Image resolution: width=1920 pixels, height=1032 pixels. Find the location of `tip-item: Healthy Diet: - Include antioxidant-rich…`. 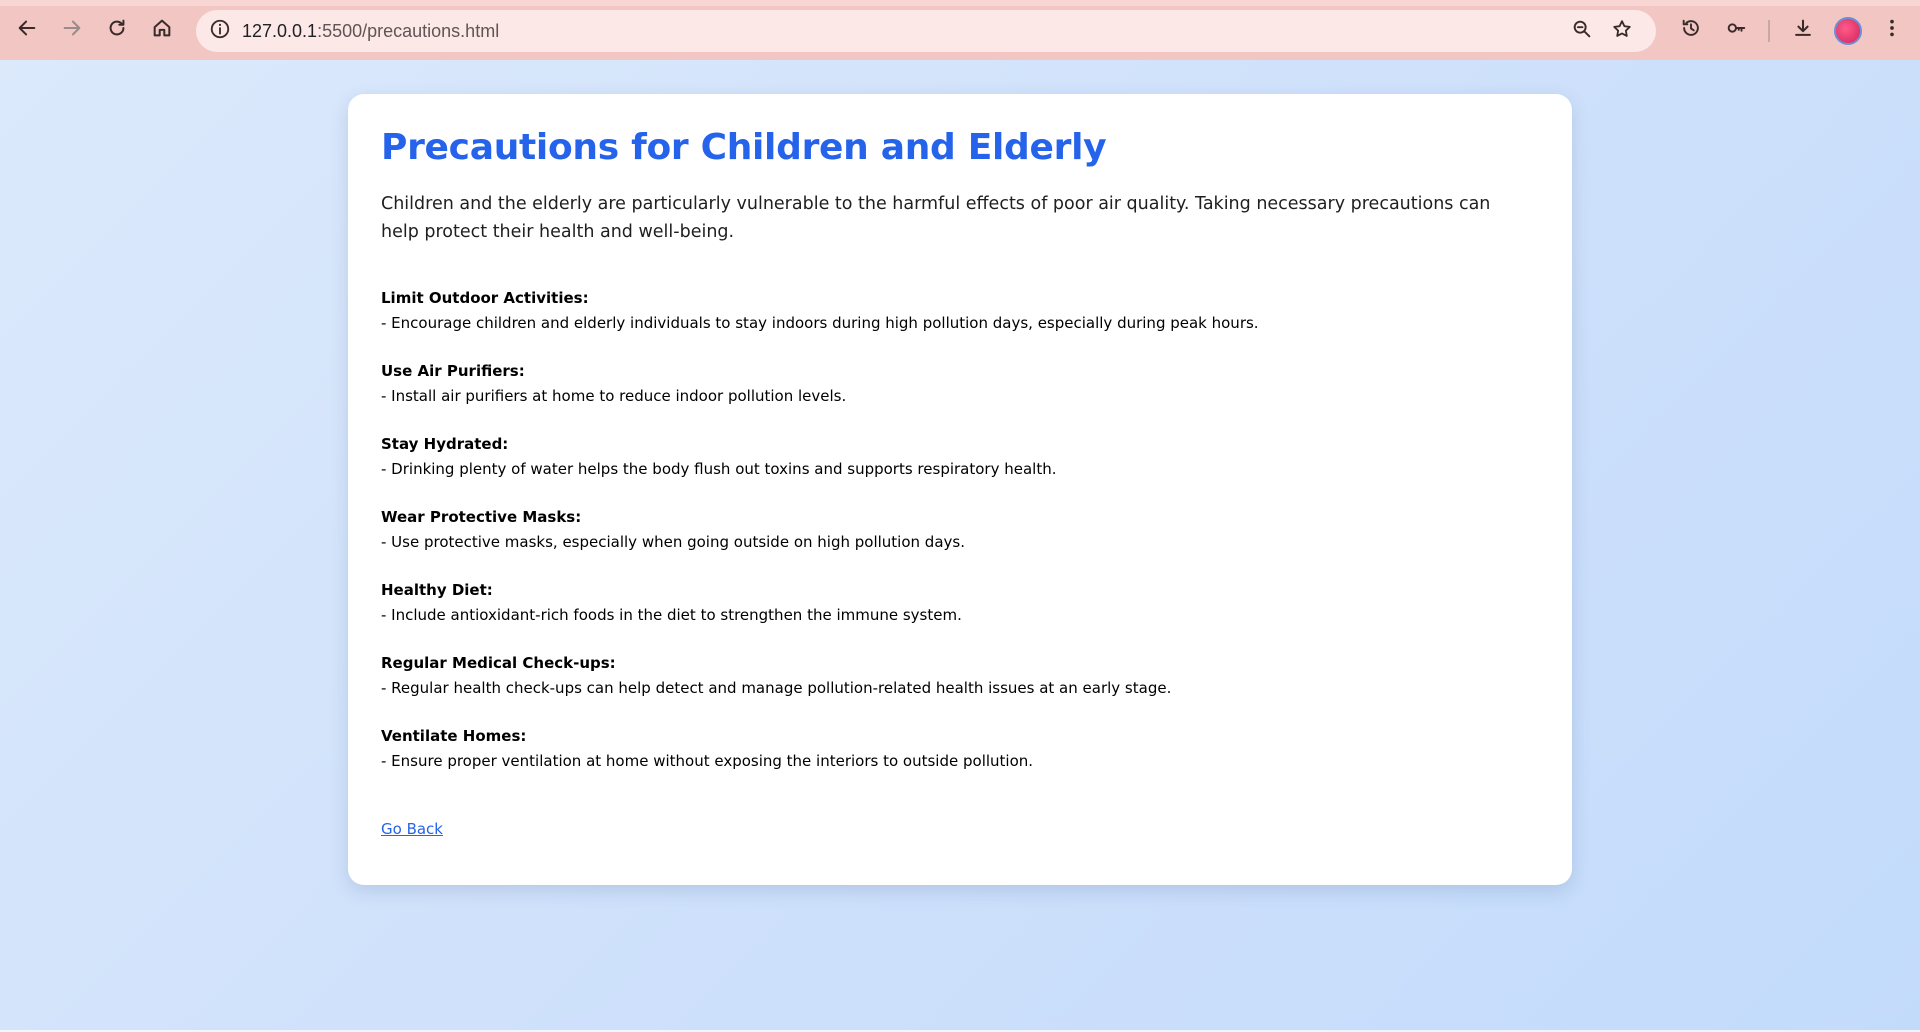

tip-item: Healthy Diet: - Include antioxidant-rich… is located at coordinates (960, 603).